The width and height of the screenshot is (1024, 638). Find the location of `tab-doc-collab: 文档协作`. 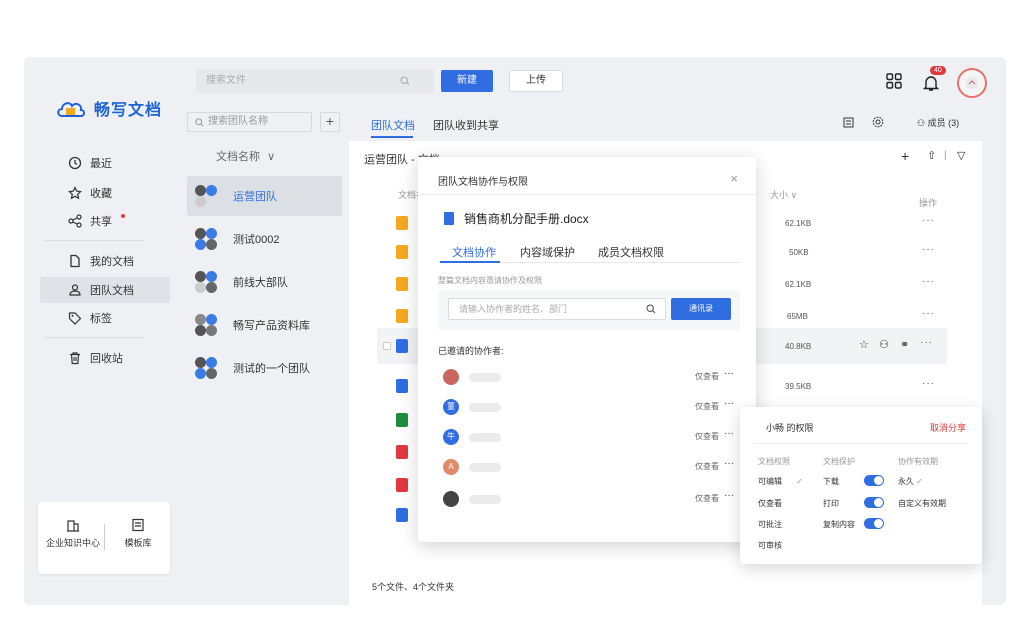

tab-doc-collab: 文档协作 is located at coordinates (474, 252).